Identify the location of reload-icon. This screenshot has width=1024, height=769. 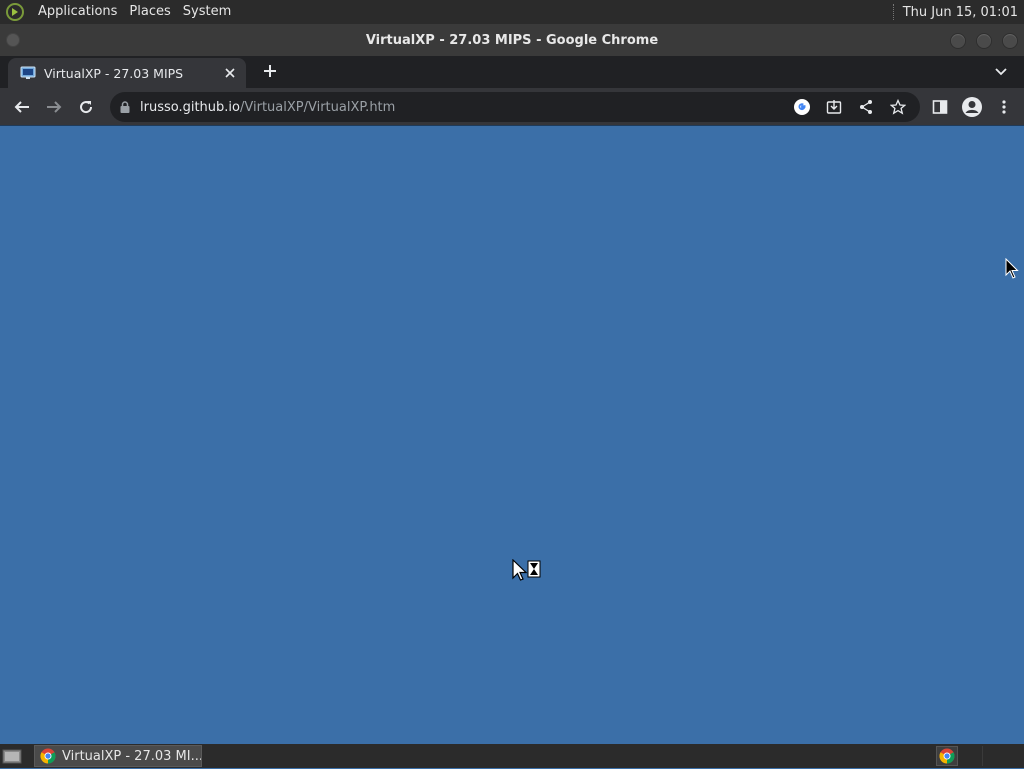
(86, 107).